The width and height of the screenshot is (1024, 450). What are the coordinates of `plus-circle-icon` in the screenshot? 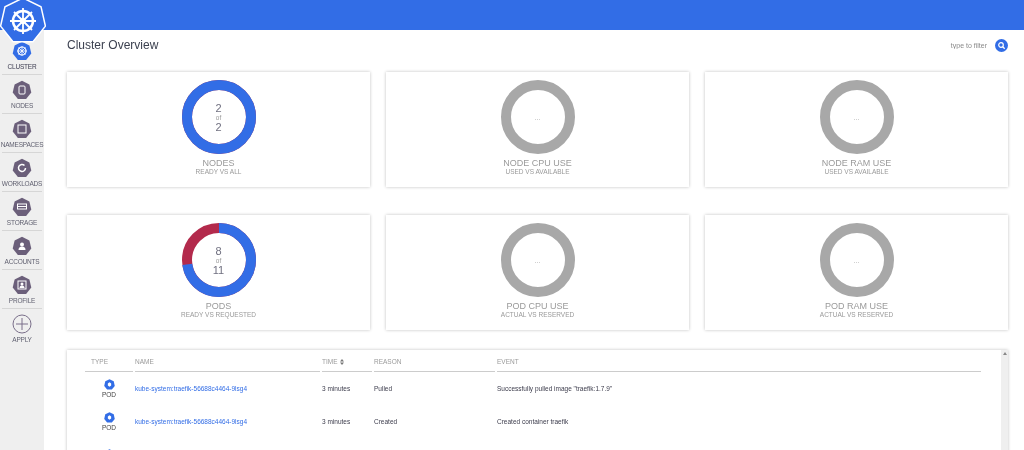 It's located at (22, 324).